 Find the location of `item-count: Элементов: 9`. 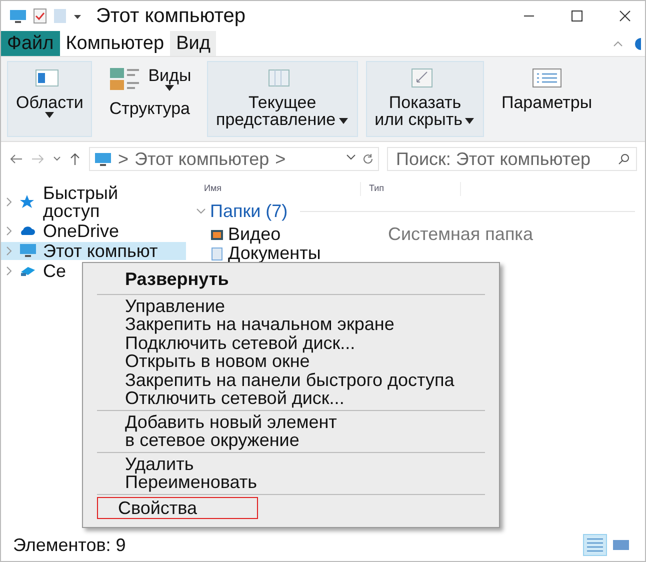

item-count: Элементов: 9 is located at coordinates (69, 545).